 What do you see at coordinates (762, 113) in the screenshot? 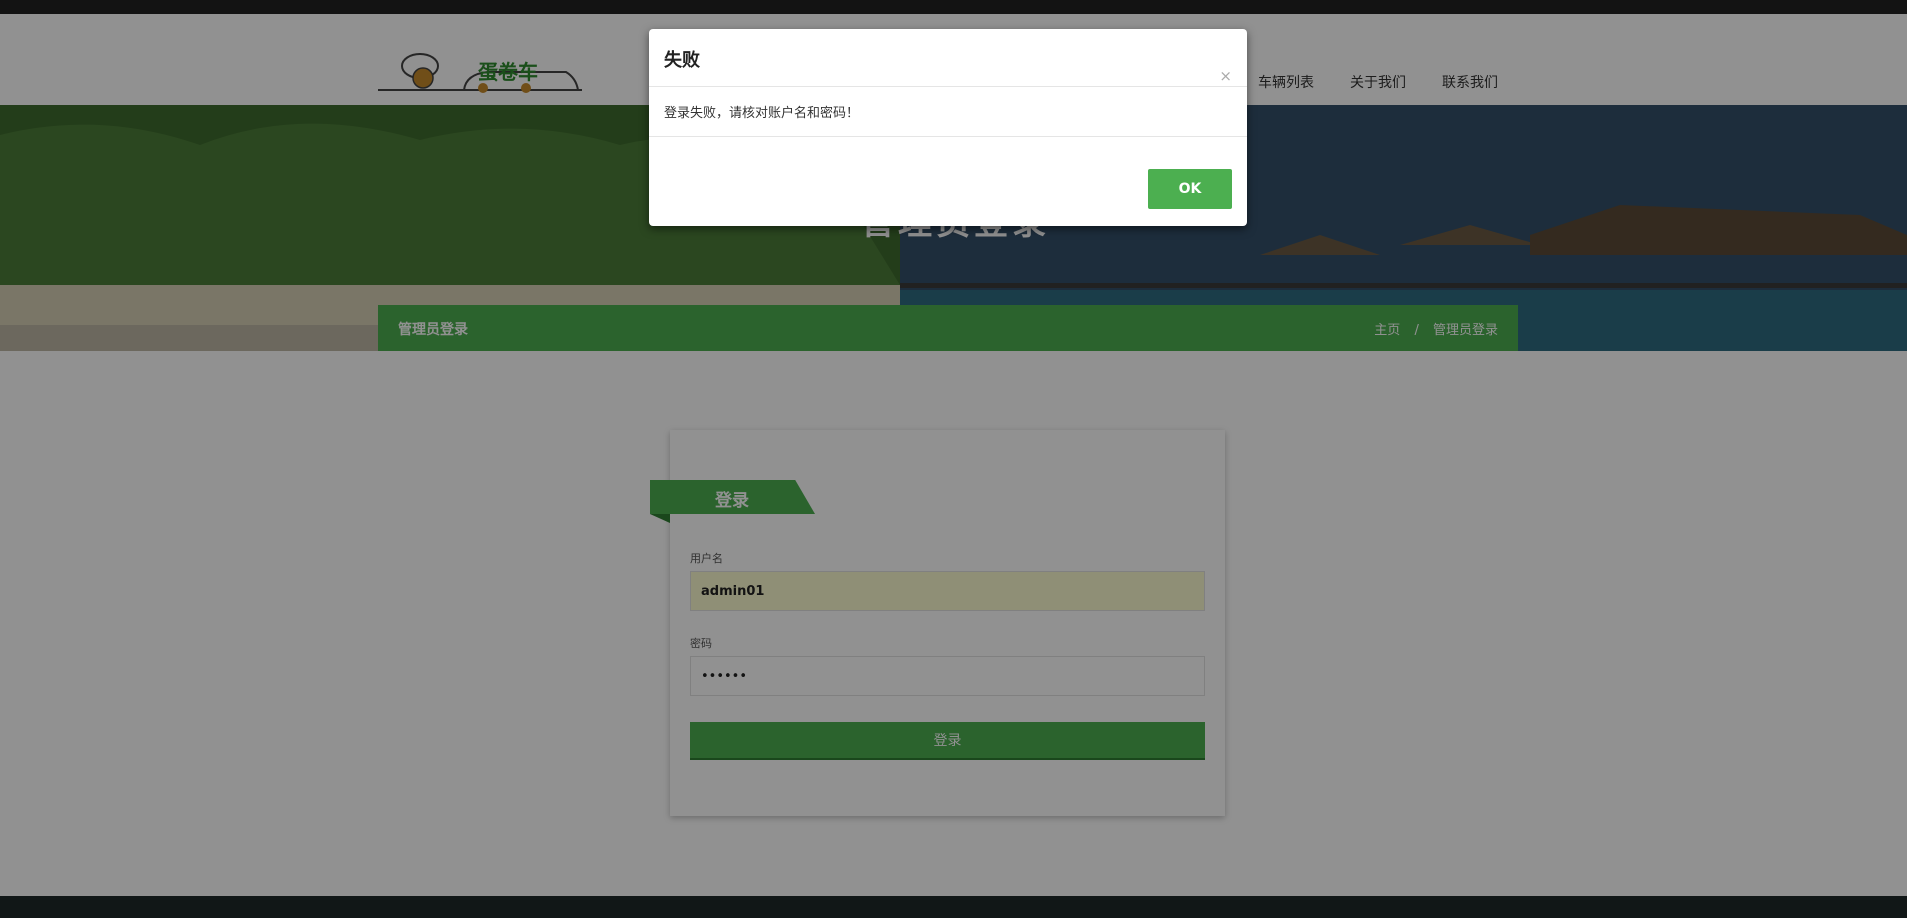
I see `dialog-message: 登录失败，请核对账户名和密码！` at bounding box center [762, 113].